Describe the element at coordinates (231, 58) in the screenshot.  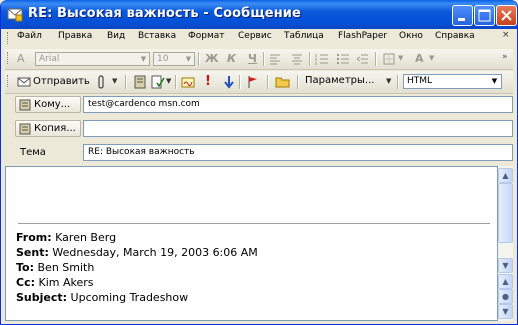
I see `italic-button: К` at that location.